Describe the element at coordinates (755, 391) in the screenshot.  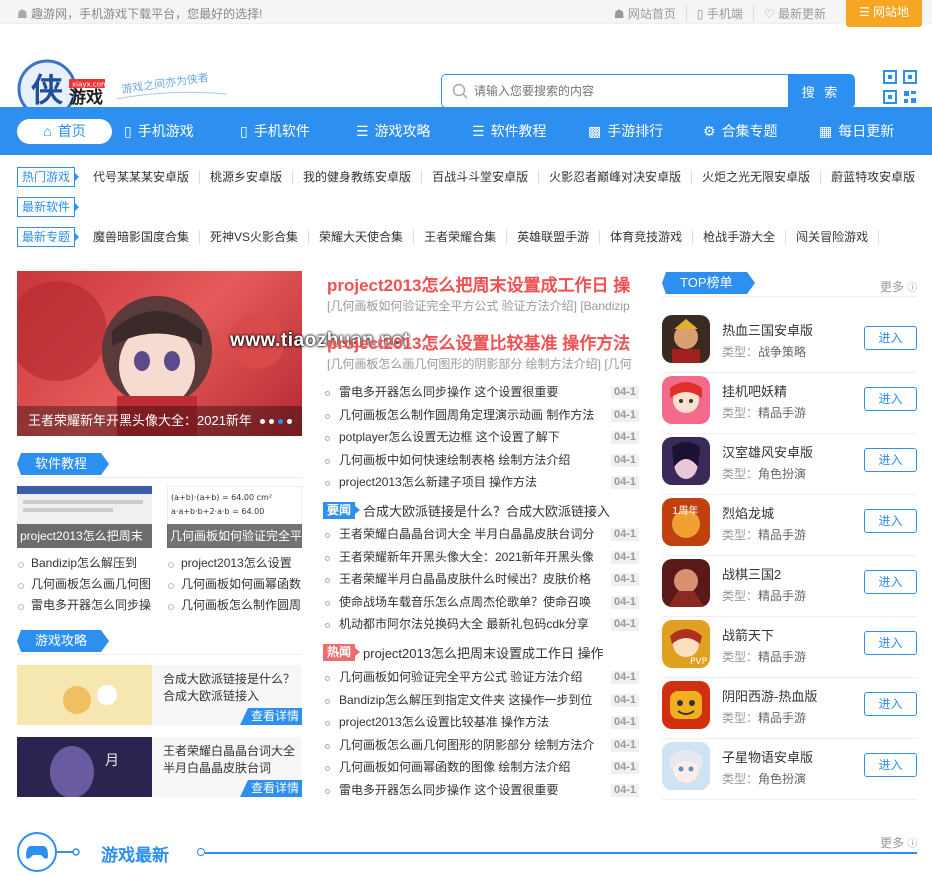
I see `game-name: 挂机吧妖精` at that location.